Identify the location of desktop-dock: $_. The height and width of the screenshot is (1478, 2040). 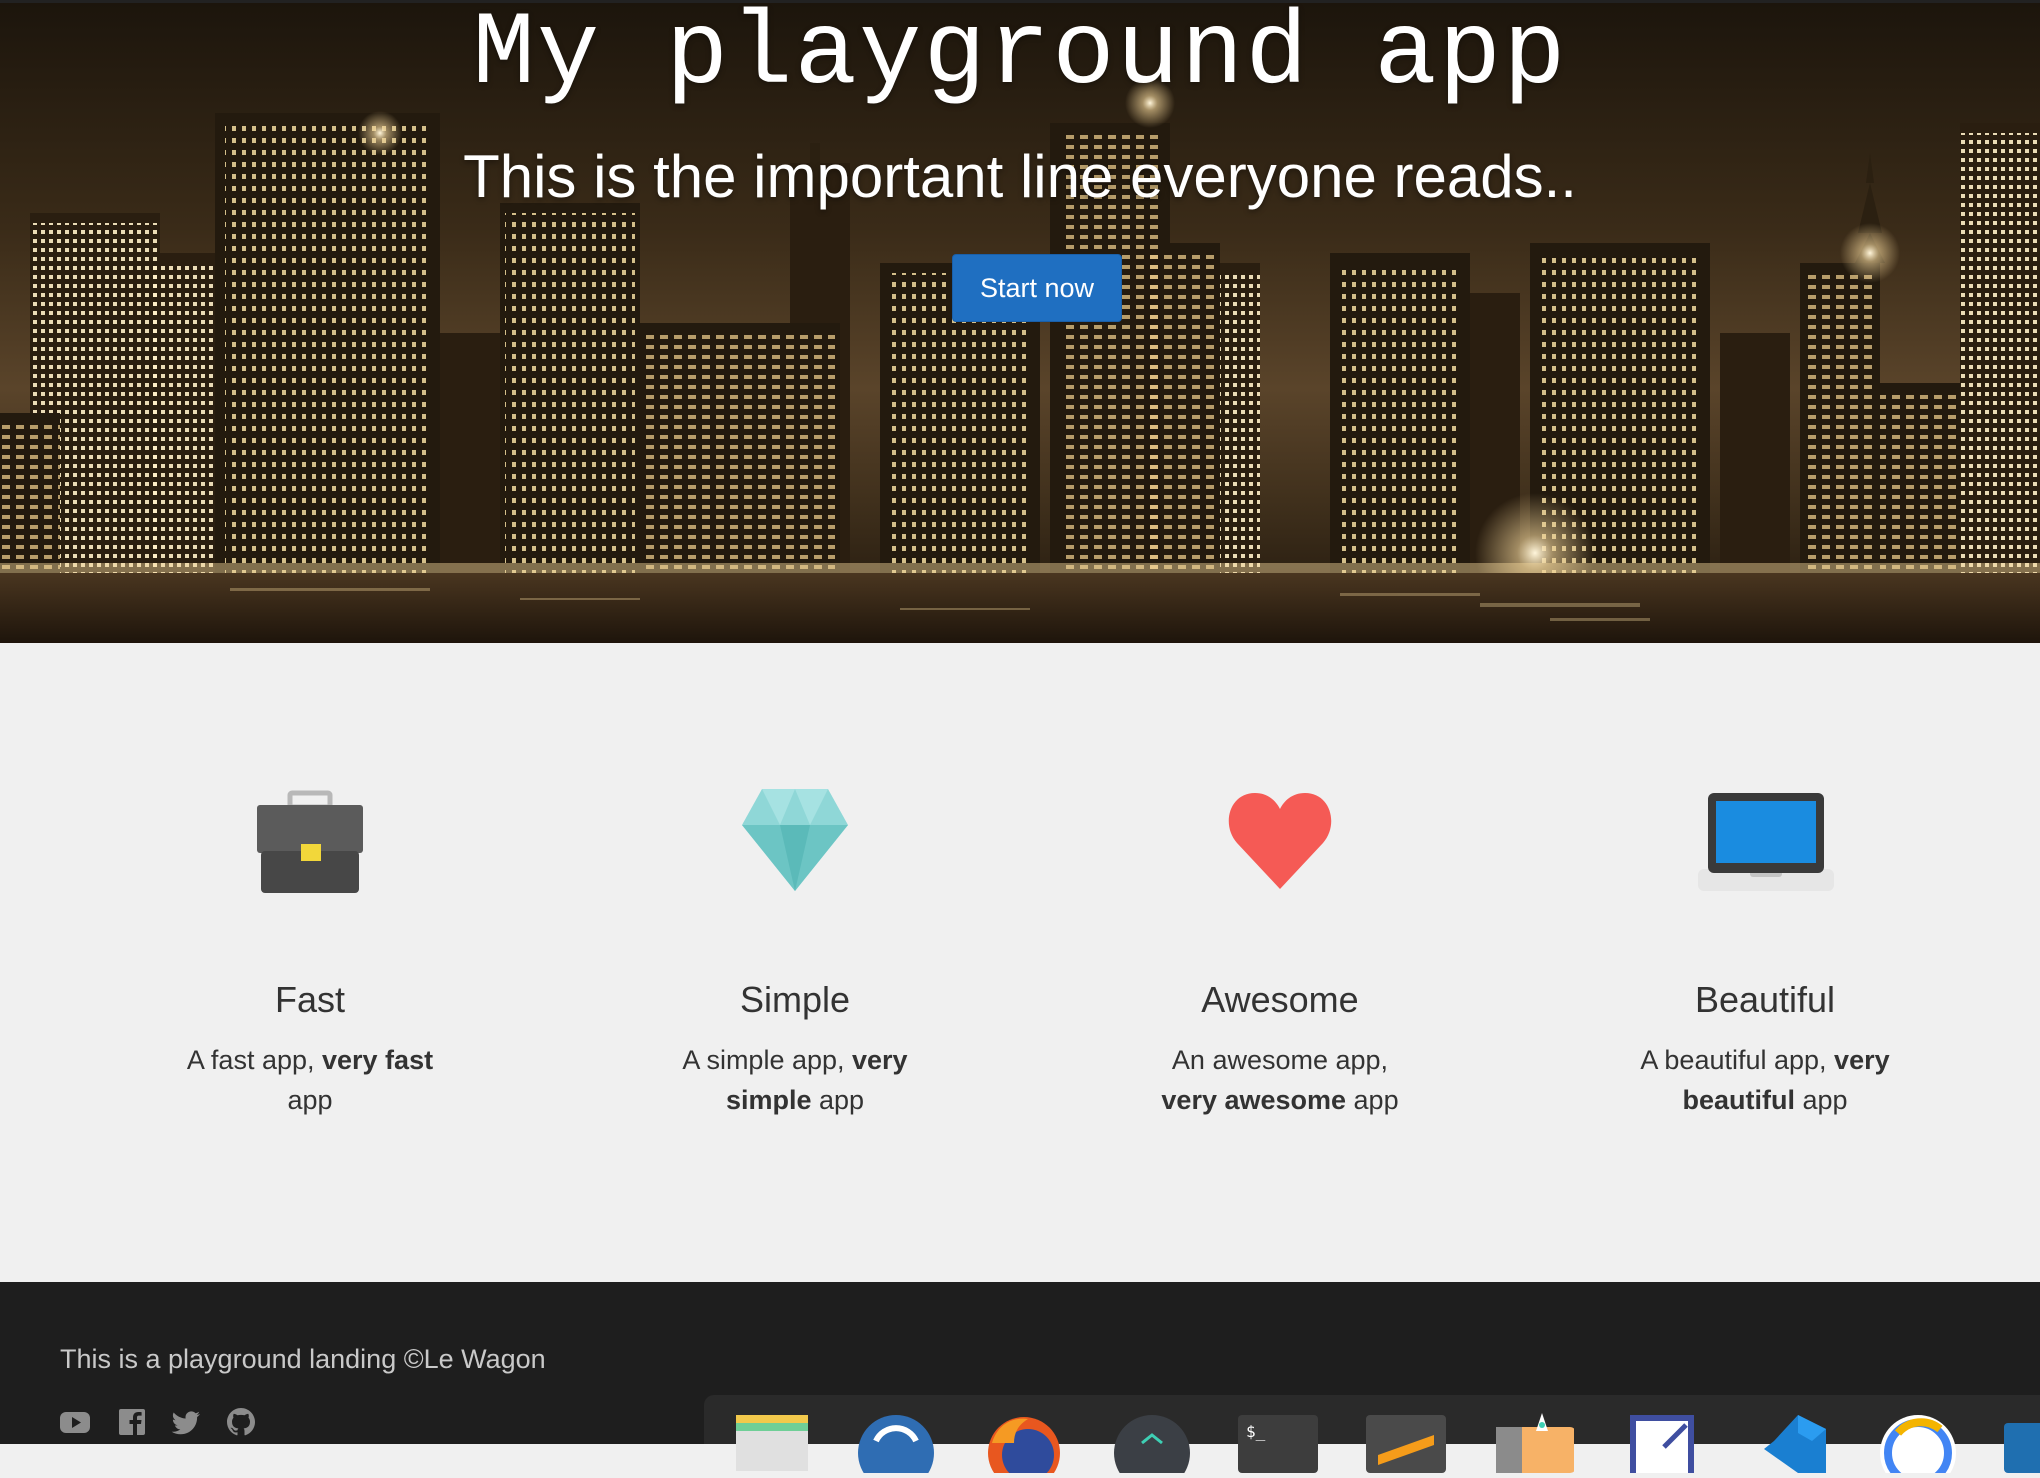
(1372, 1436).